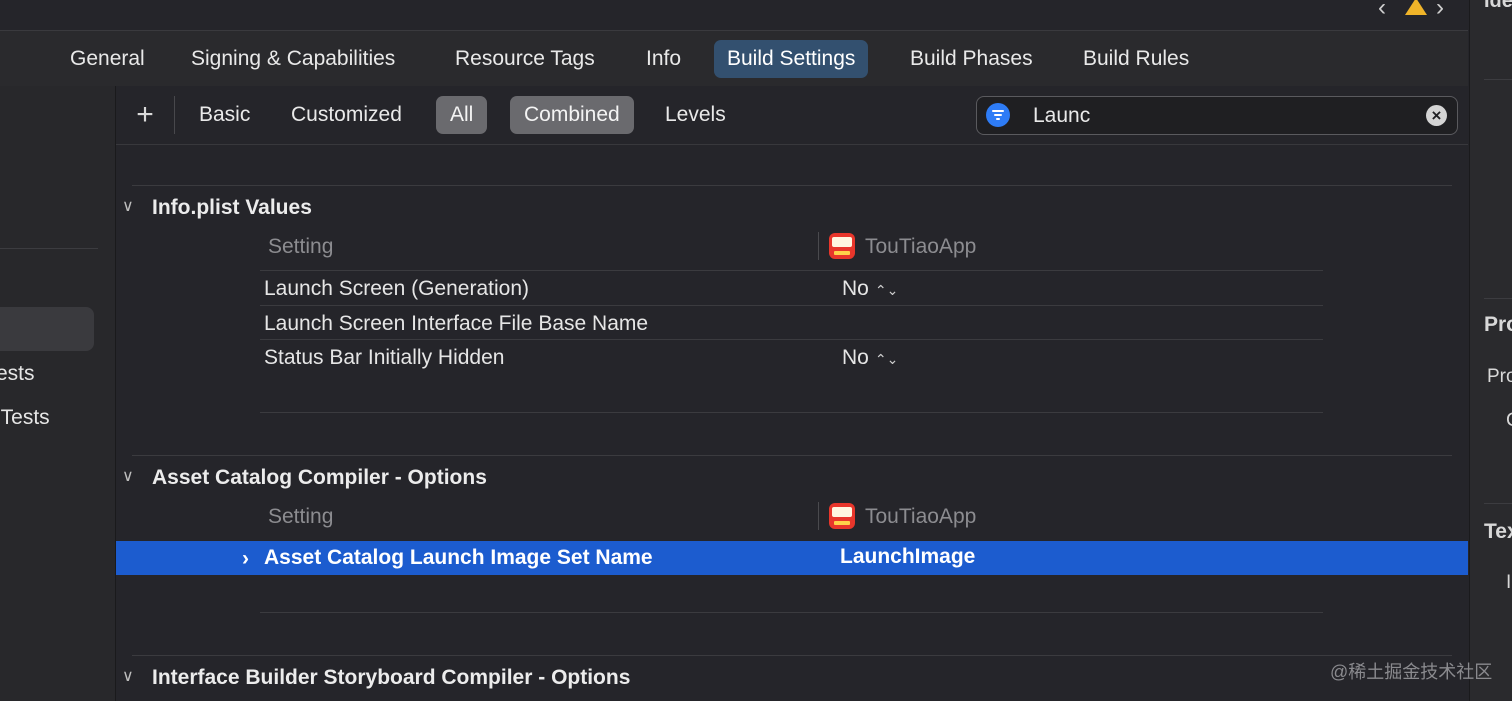  What do you see at coordinates (1440, 11) in the screenshot?
I see `forward-arrow-icon: ›` at bounding box center [1440, 11].